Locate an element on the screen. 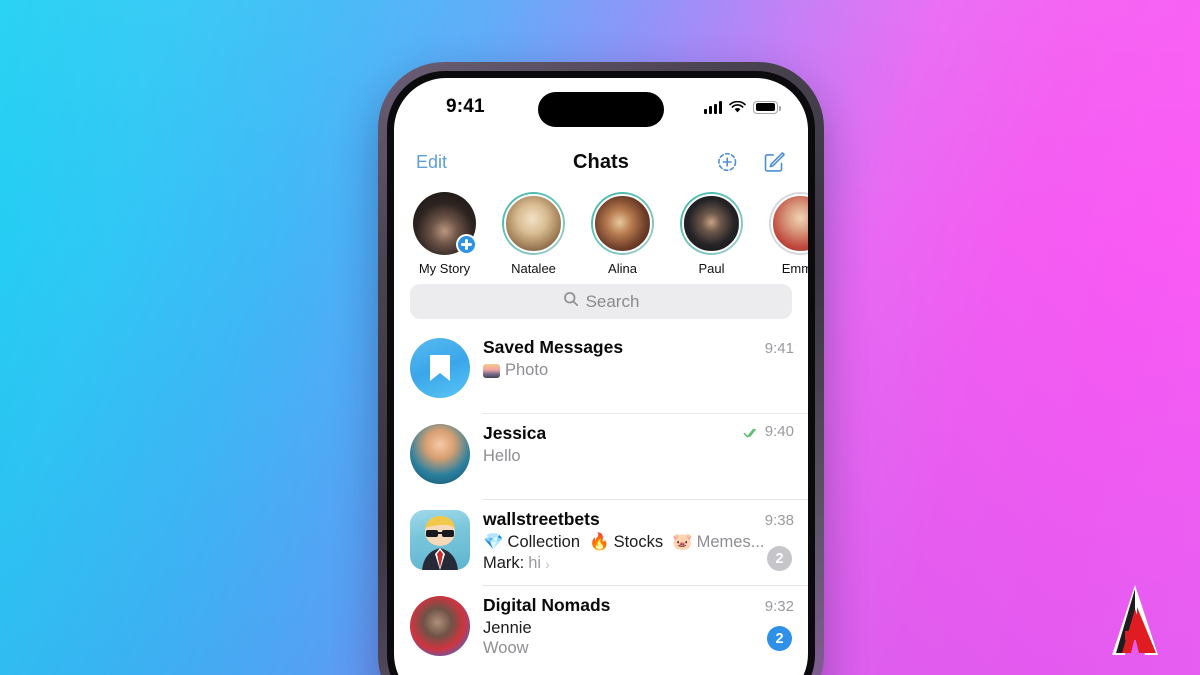 The width and height of the screenshot is (1200, 675). chat-preview: Photo is located at coordinates (638, 370).